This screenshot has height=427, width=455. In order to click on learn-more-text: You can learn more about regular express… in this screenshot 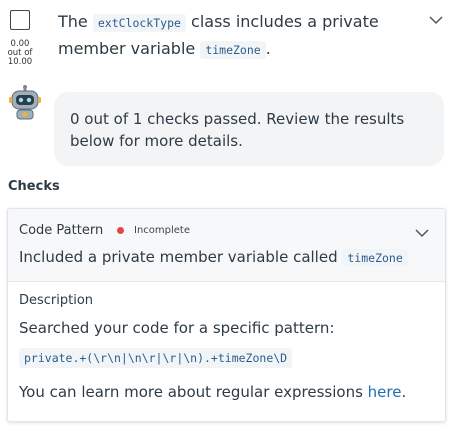, I will do `click(212, 392)`.